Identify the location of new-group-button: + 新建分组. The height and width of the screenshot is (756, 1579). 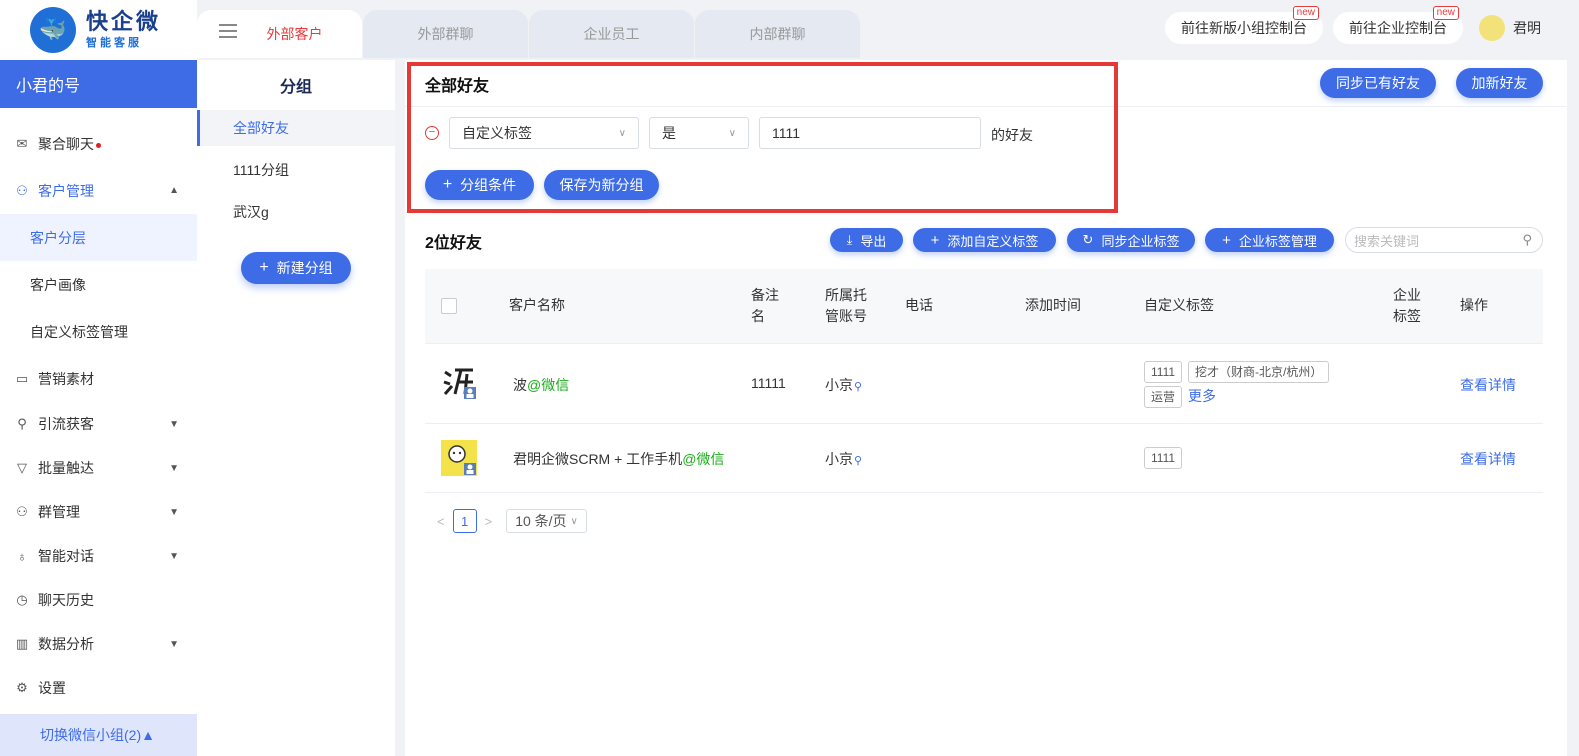
(296, 268).